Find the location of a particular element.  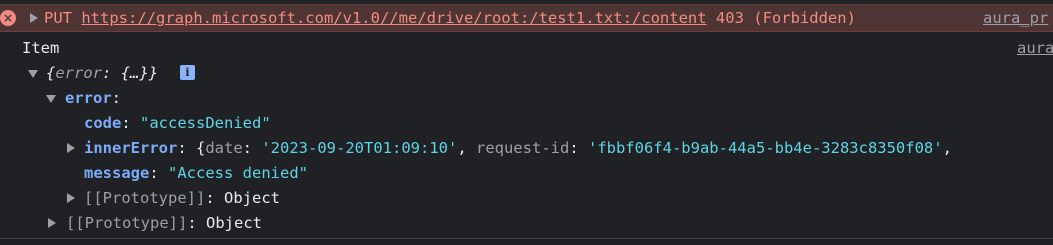

inner-brace-open: { is located at coordinates (201, 148).